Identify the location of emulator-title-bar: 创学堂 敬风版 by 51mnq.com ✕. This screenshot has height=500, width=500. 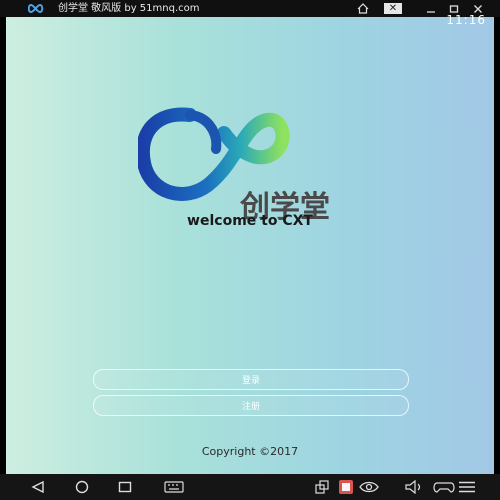
(250, 8).